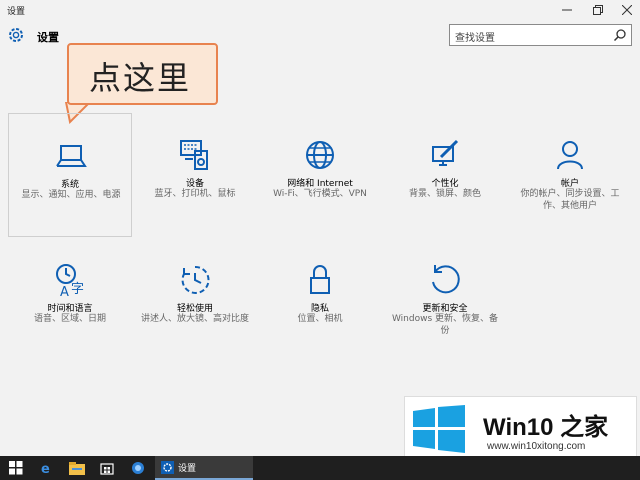 The height and width of the screenshot is (480, 640). What do you see at coordinates (195, 175) in the screenshot?
I see `tile-devices: 设备 蓝牙、打印机、鼠标` at bounding box center [195, 175].